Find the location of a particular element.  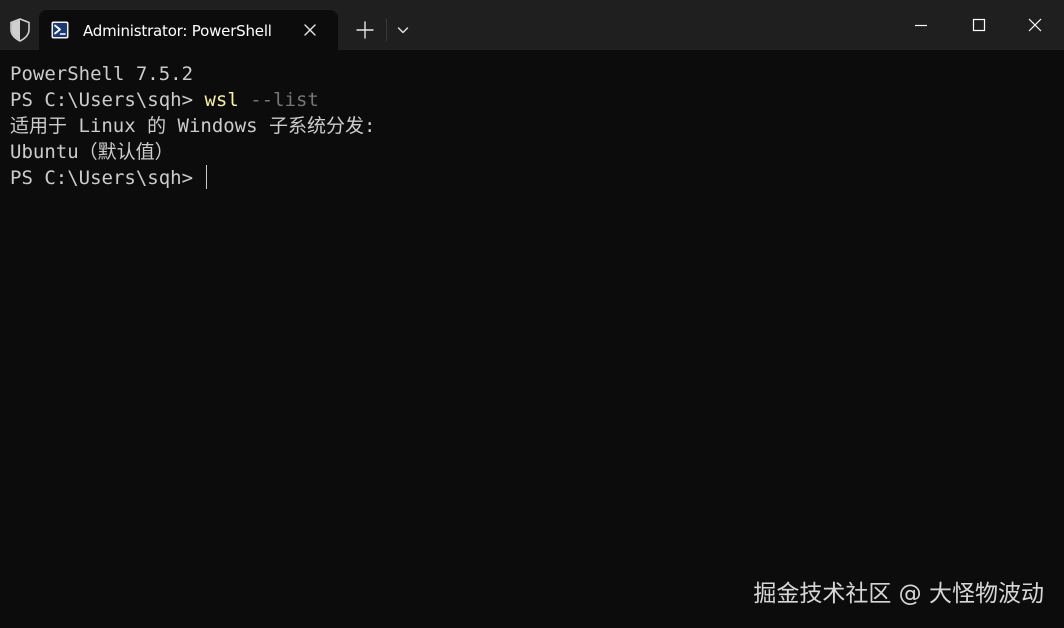

command: wsl is located at coordinates (221, 100).